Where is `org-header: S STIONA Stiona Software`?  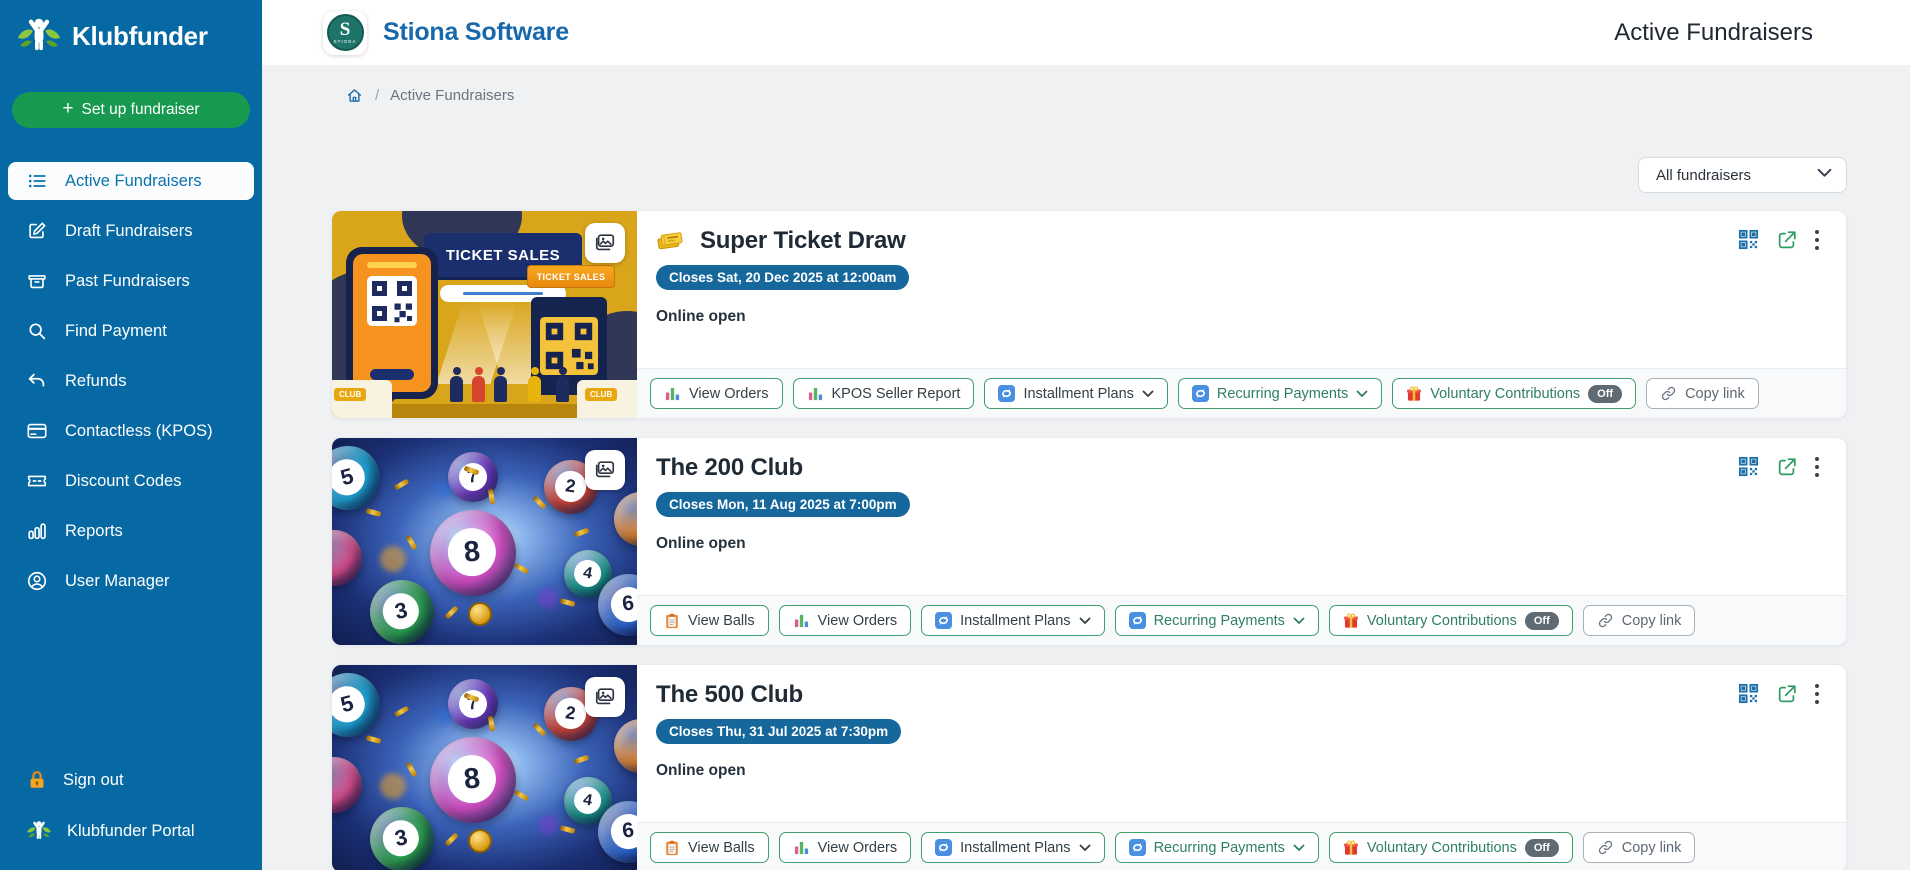 org-header: S STIONA Stiona Software is located at coordinates (446, 32).